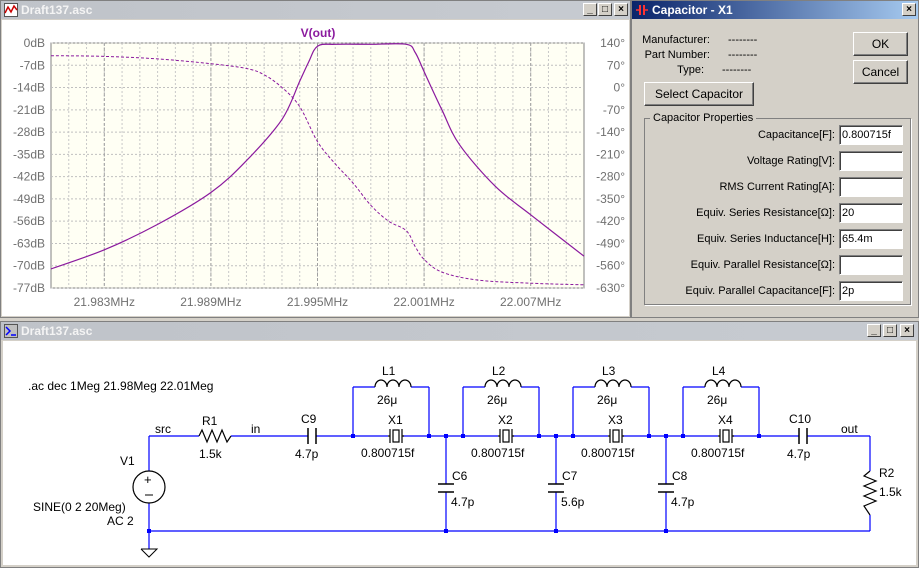  What do you see at coordinates (211, 454) in the screenshot?
I see `r1-value: 1.5k` at bounding box center [211, 454].